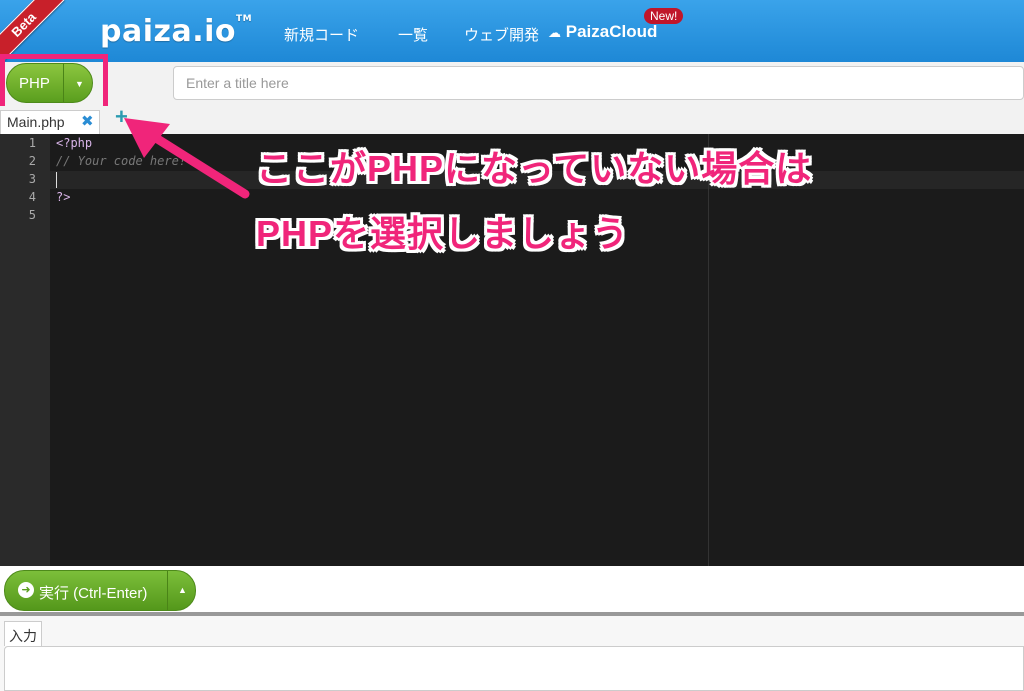  I want to click on annotation-text-line1: ここがPHPになっていない場合は, so click(534, 168).